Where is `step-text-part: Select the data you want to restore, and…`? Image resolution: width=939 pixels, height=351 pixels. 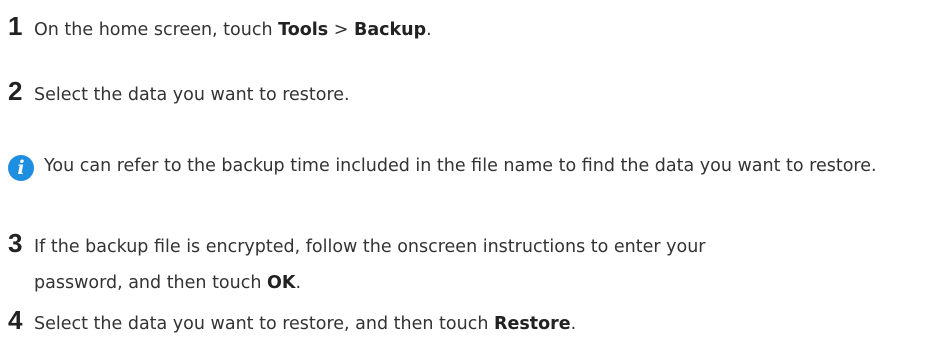
step-text-part: Select the data you want to restore, and… is located at coordinates (264, 324).